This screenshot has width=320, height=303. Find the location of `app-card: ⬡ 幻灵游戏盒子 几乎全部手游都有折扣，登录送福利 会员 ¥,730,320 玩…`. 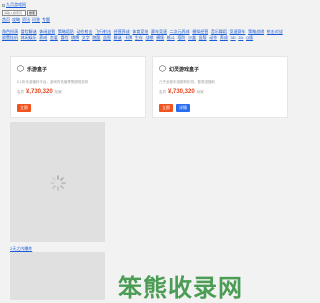

app-card: ⬡ 幻灵游戏盒子 几乎全部手游都有折扣，登录送福利 会员 ¥,730,320 玩… is located at coordinates (220, 87).